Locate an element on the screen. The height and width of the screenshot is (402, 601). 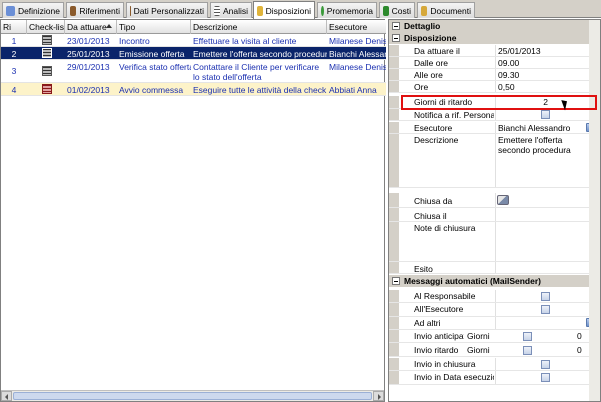
field-ad-altri: Ad altri is located at coordinates (494, 323).